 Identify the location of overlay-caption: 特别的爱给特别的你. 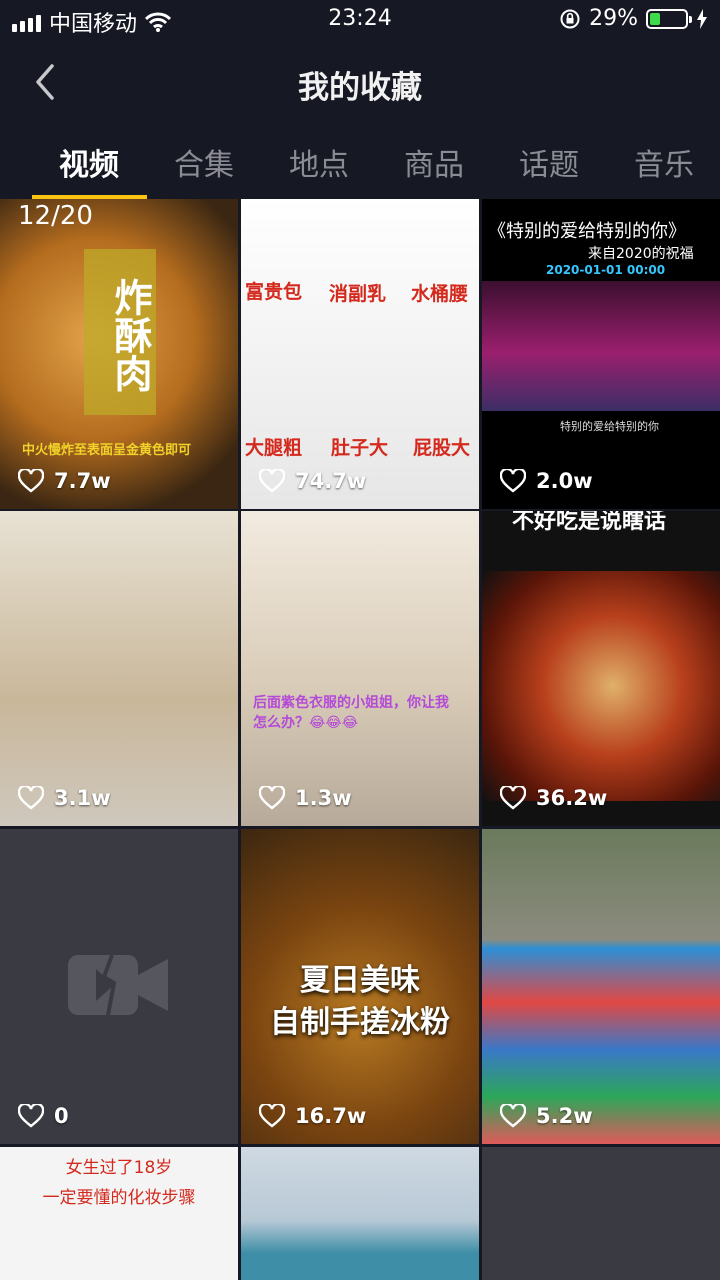
(609, 426).